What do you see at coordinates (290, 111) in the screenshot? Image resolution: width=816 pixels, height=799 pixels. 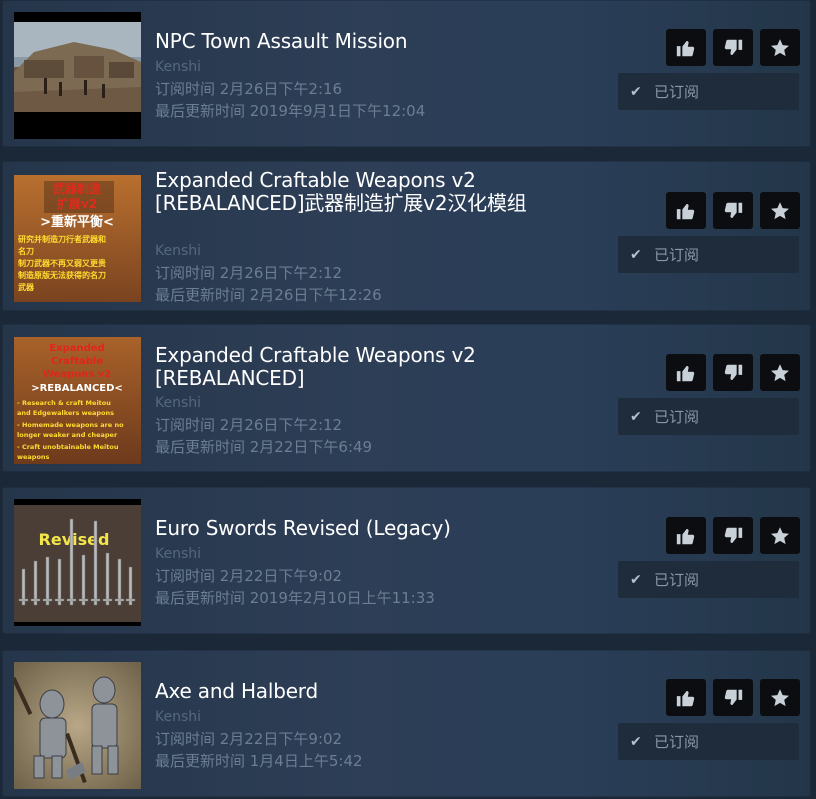 I see `updated-date: 最后更新时间 2019年9月1日下午12:04` at bounding box center [290, 111].